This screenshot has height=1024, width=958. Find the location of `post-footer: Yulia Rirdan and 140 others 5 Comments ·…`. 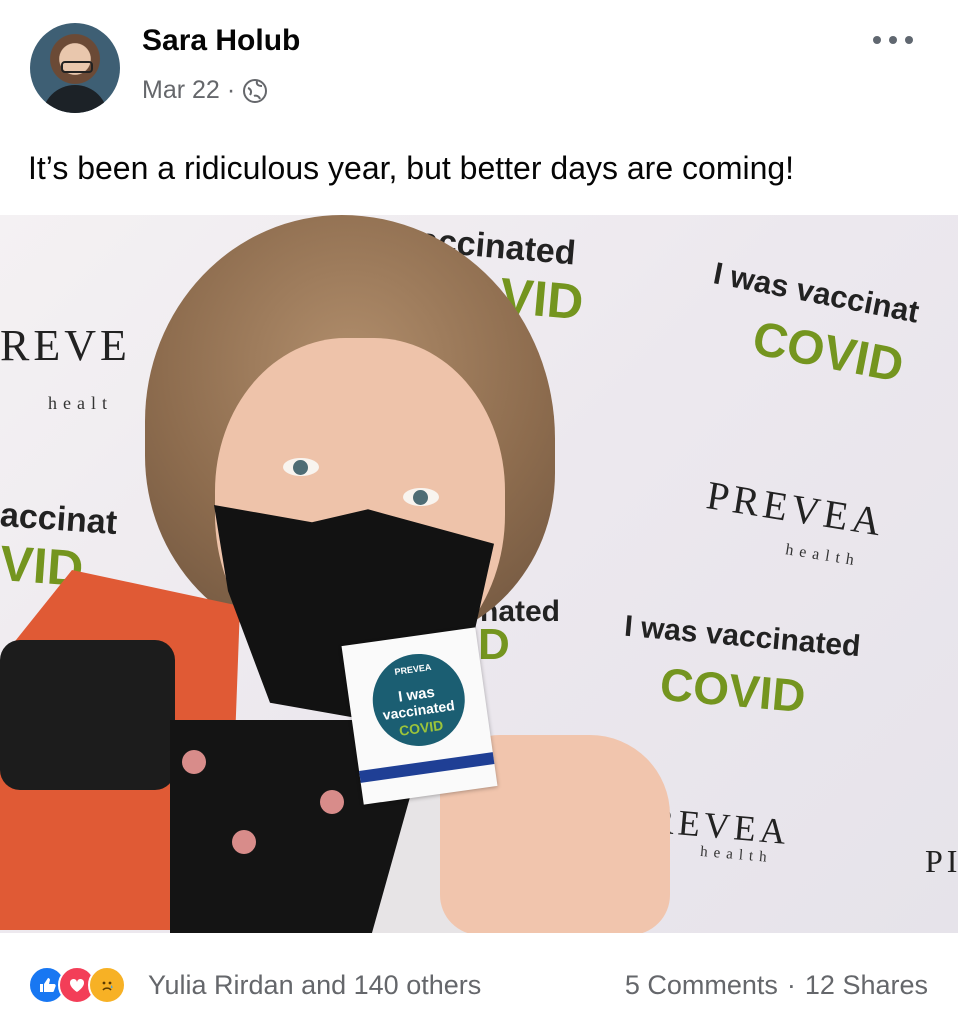

post-footer: Yulia Rirdan and 140 others 5 Comments ·… is located at coordinates (479, 978).